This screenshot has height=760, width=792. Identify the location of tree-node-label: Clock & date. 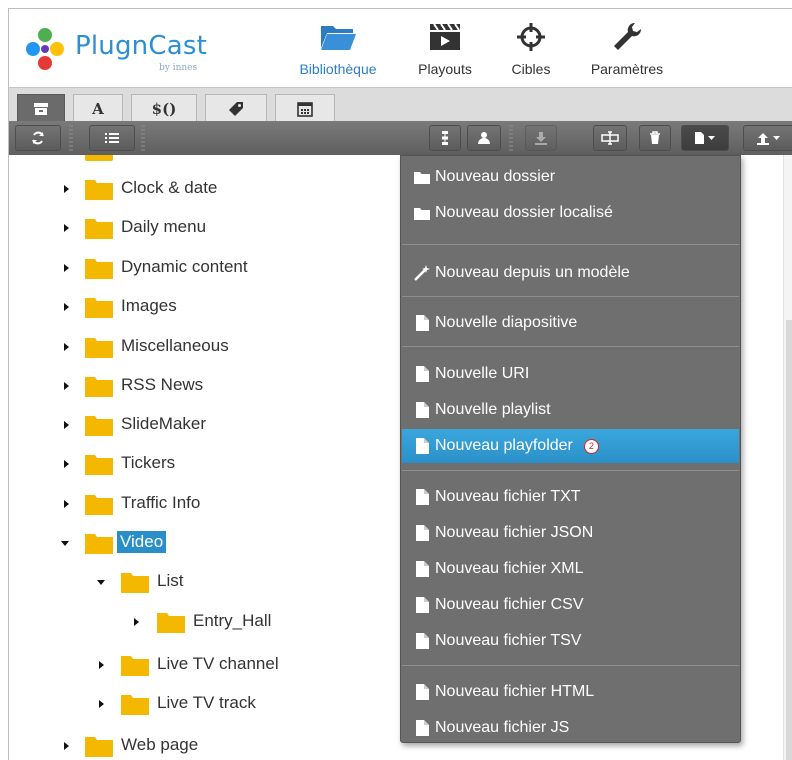
(169, 187).